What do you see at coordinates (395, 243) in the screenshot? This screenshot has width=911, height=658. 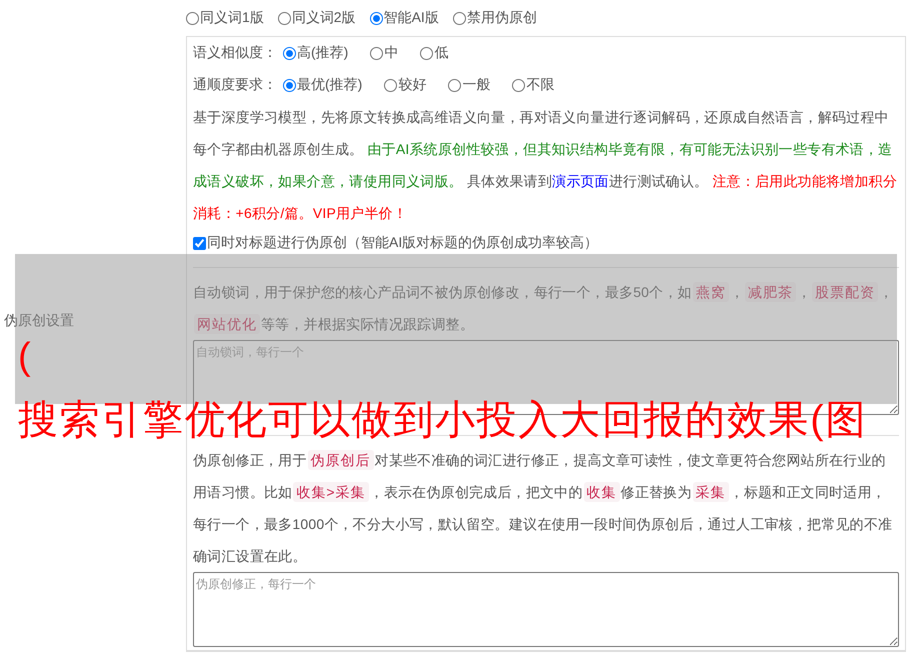 I see `title-checkbox: 同时对标题进行伪原创（智能AI版对标题的伪原创成功率较高）` at bounding box center [395, 243].